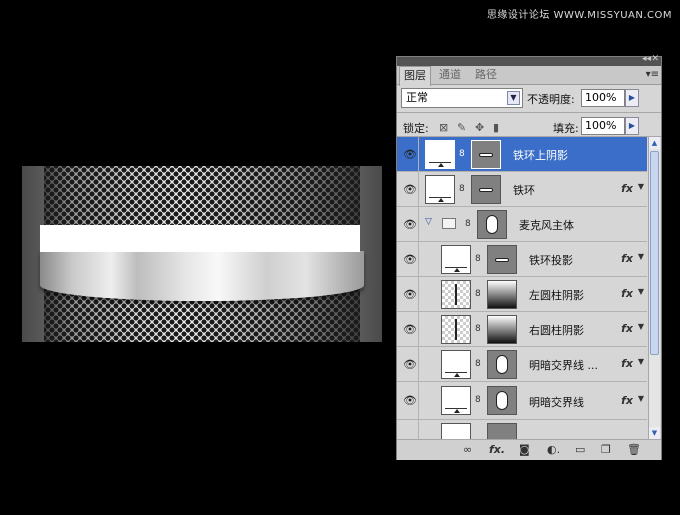 Image resolution: width=680 pixels, height=515 pixels. Describe the element at coordinates (496, 127) in the screenshot. I see `lock-all-icon: ▮` at that location.